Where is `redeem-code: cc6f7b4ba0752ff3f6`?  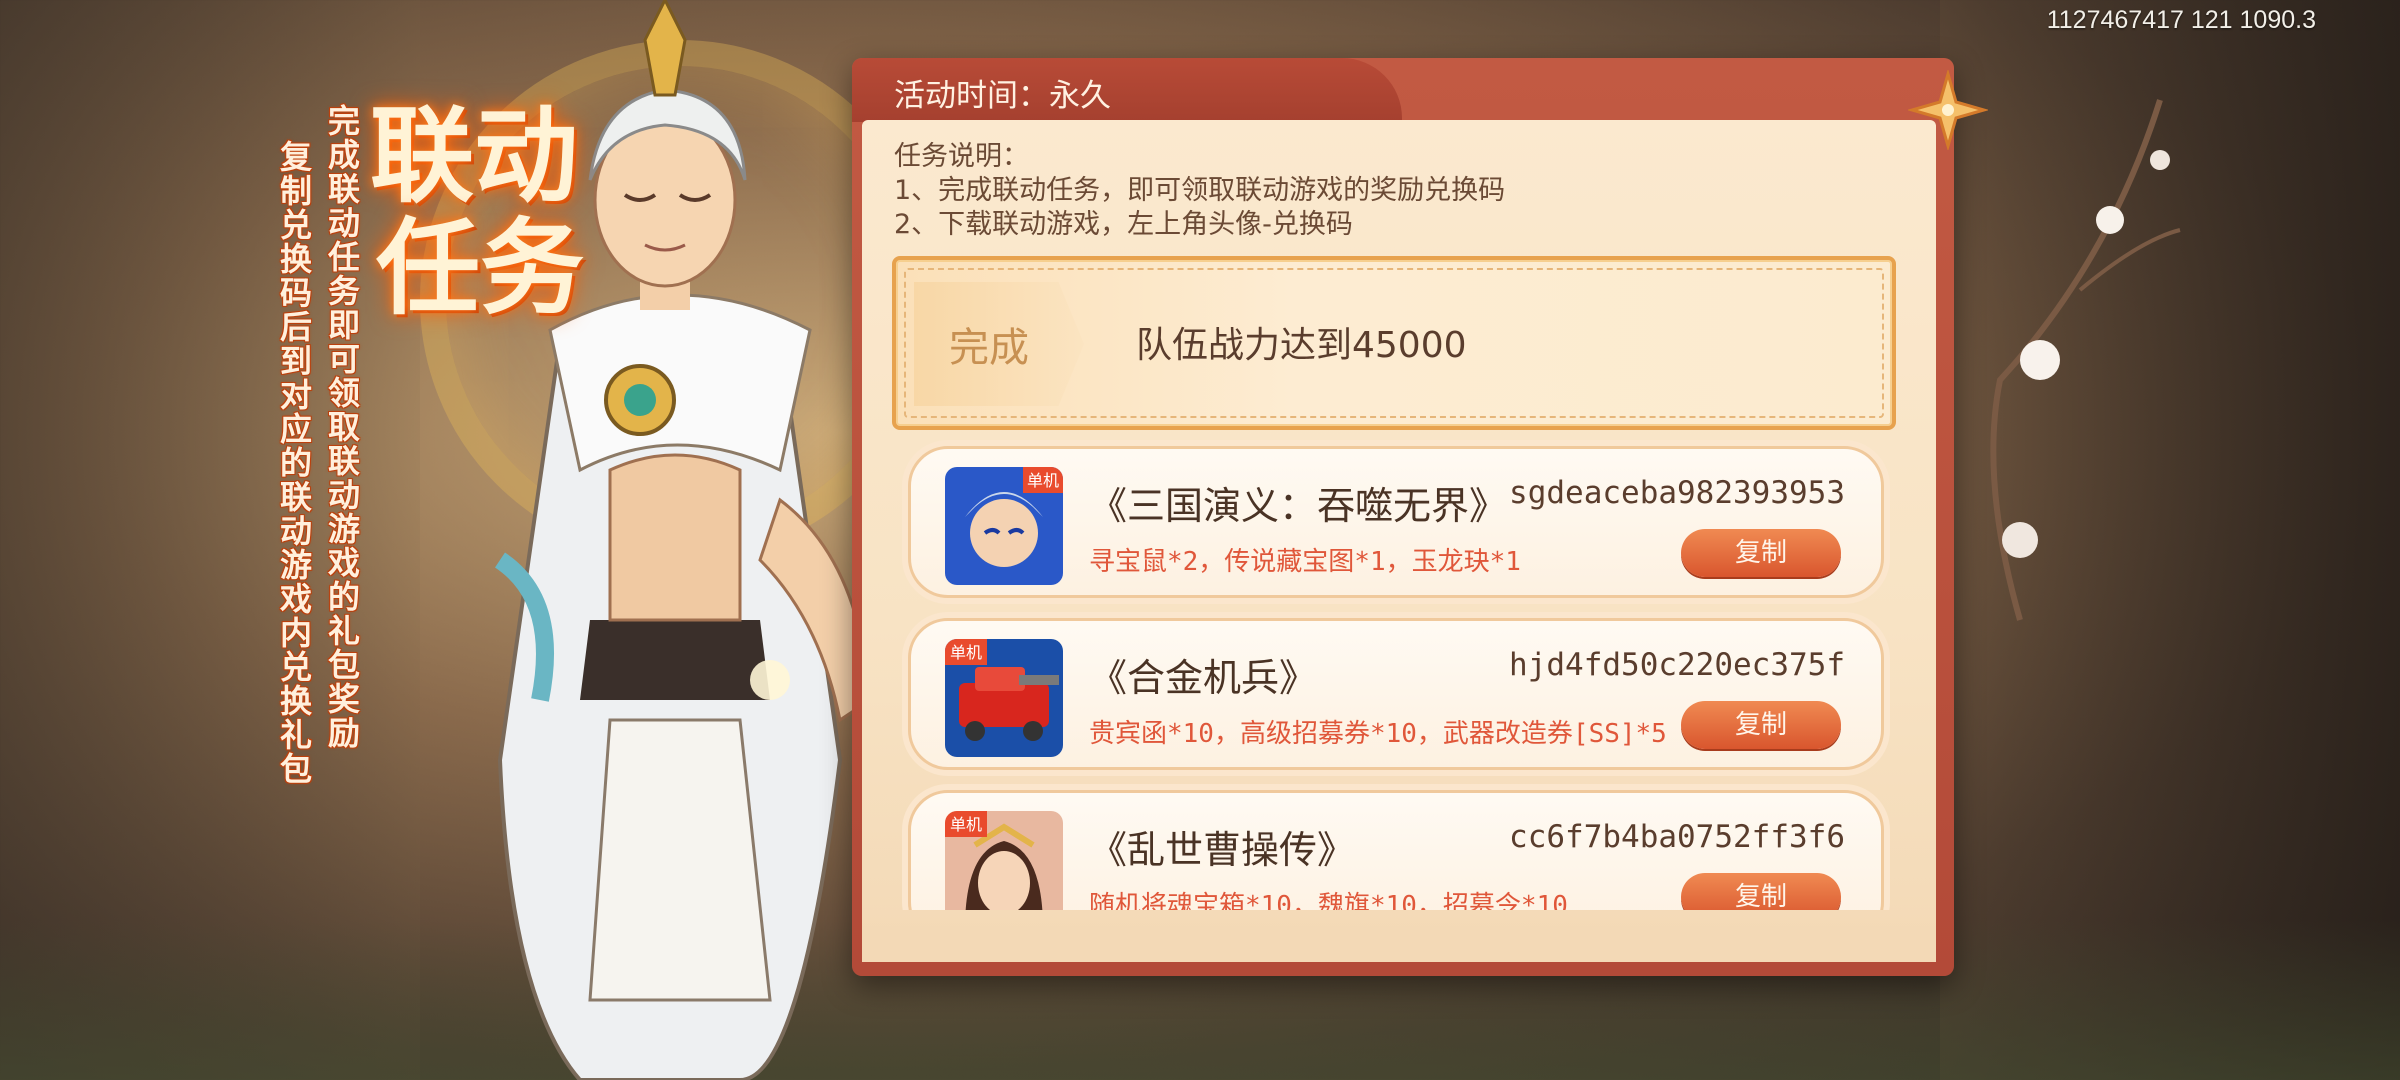 redeem-code: cc6f7b4ba0752ff3f6 is located at coordinates (1677, 837).